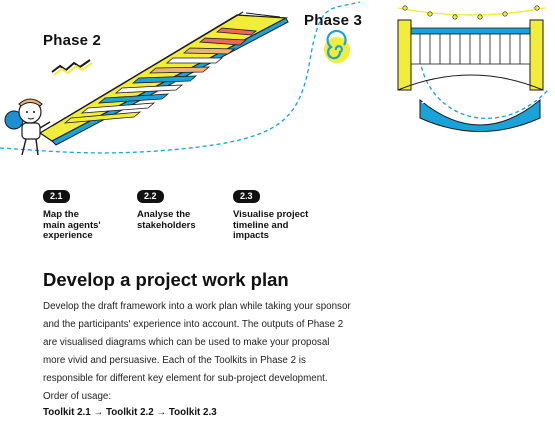 The width and height of the screenshot is (555, 448). I want to click on toolkit-badge: 2.3, so click(246, 196).